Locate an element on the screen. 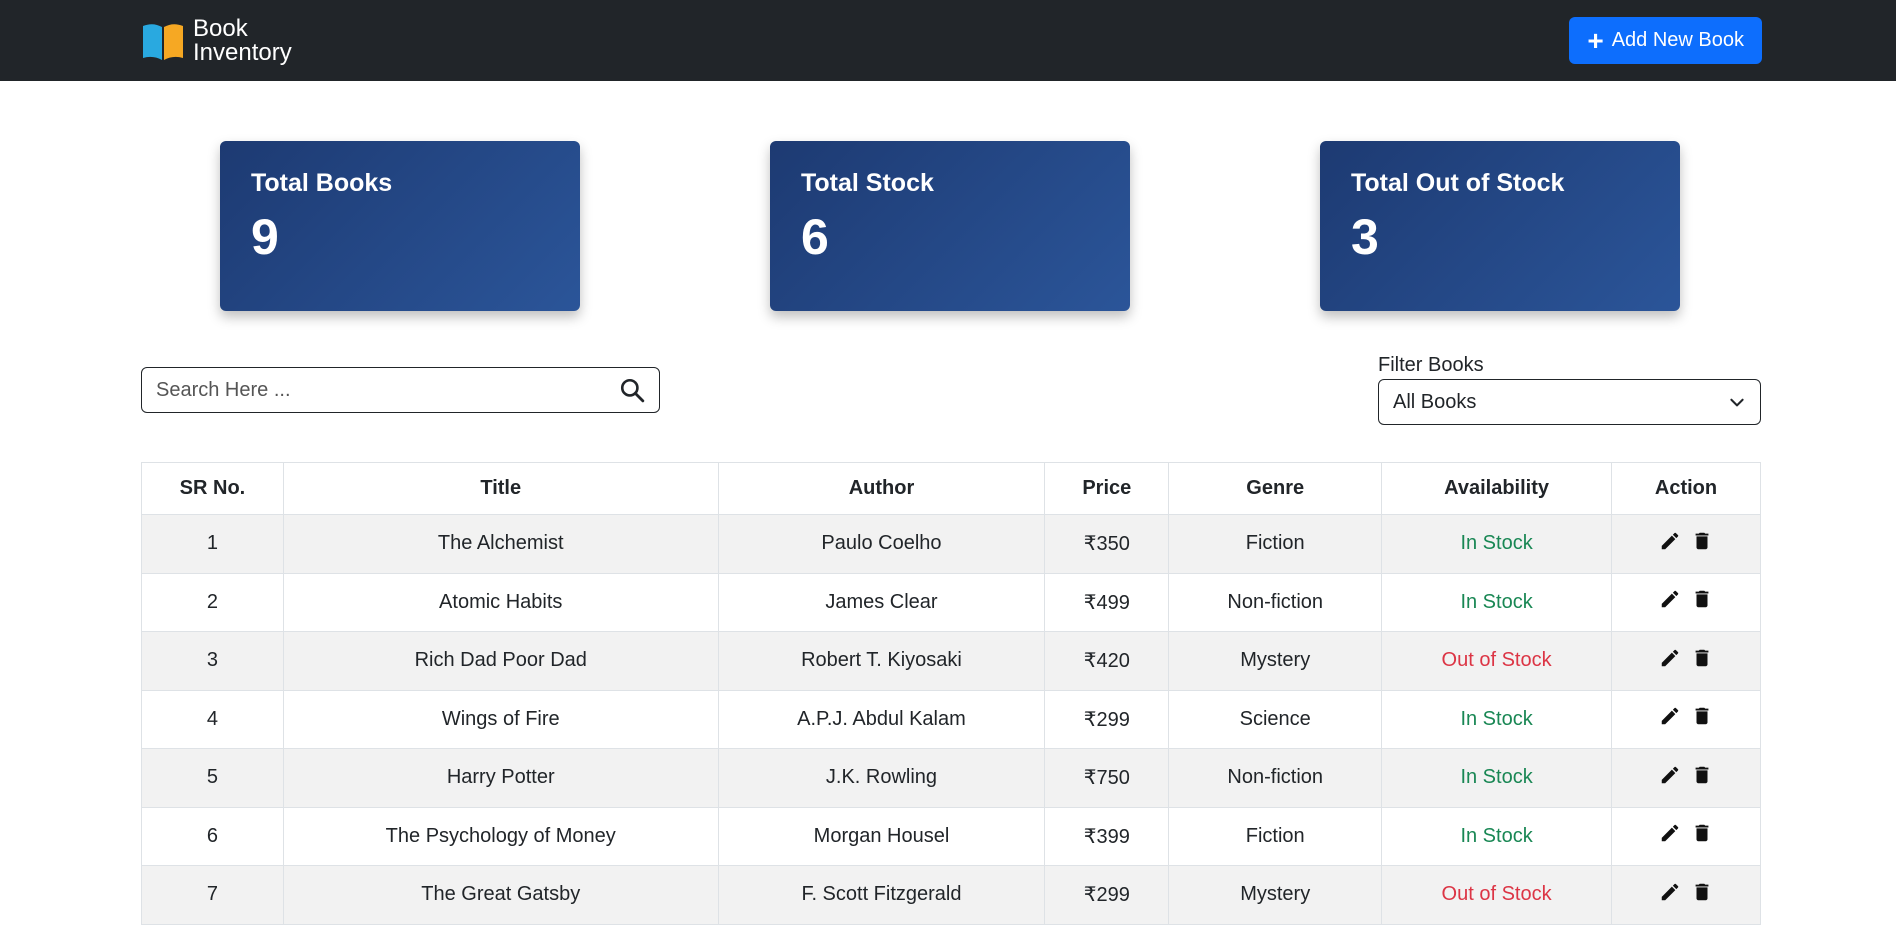 This screenshot has width=1896, height=925. add-new-book-button: + Add New Book is located at coordinates (1665, 40).